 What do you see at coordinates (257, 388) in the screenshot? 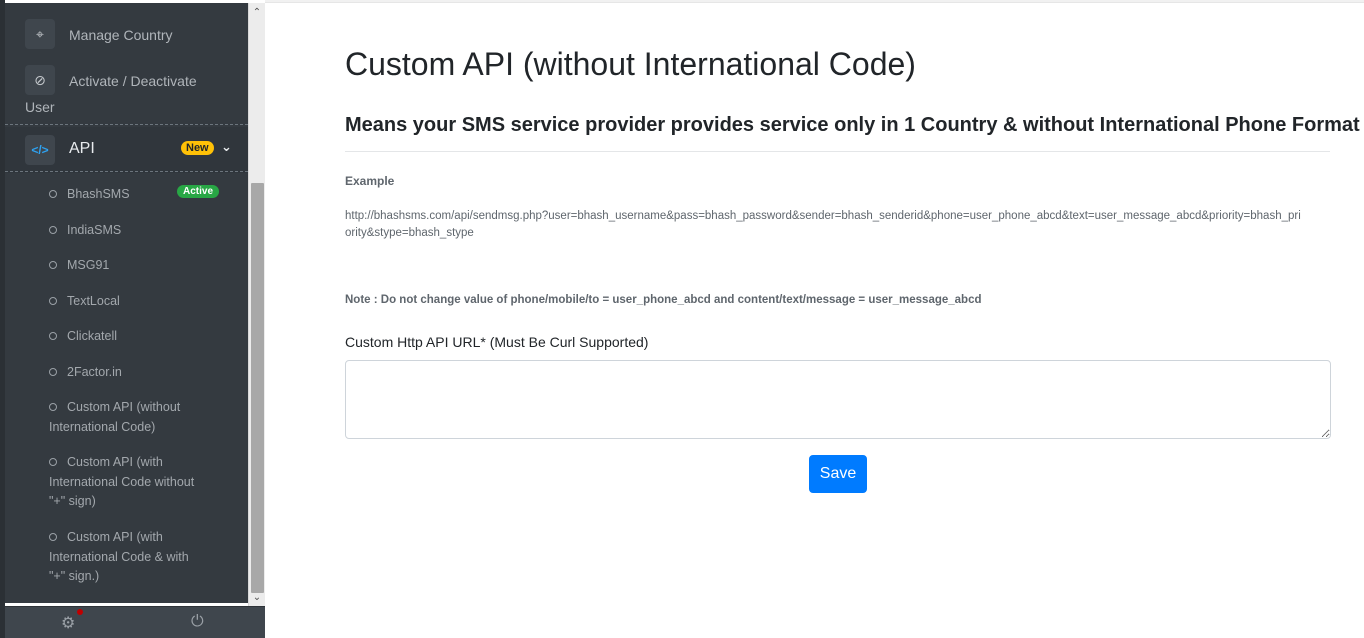
I see `scrollbar-thumb` at bounding box center [257, 388].